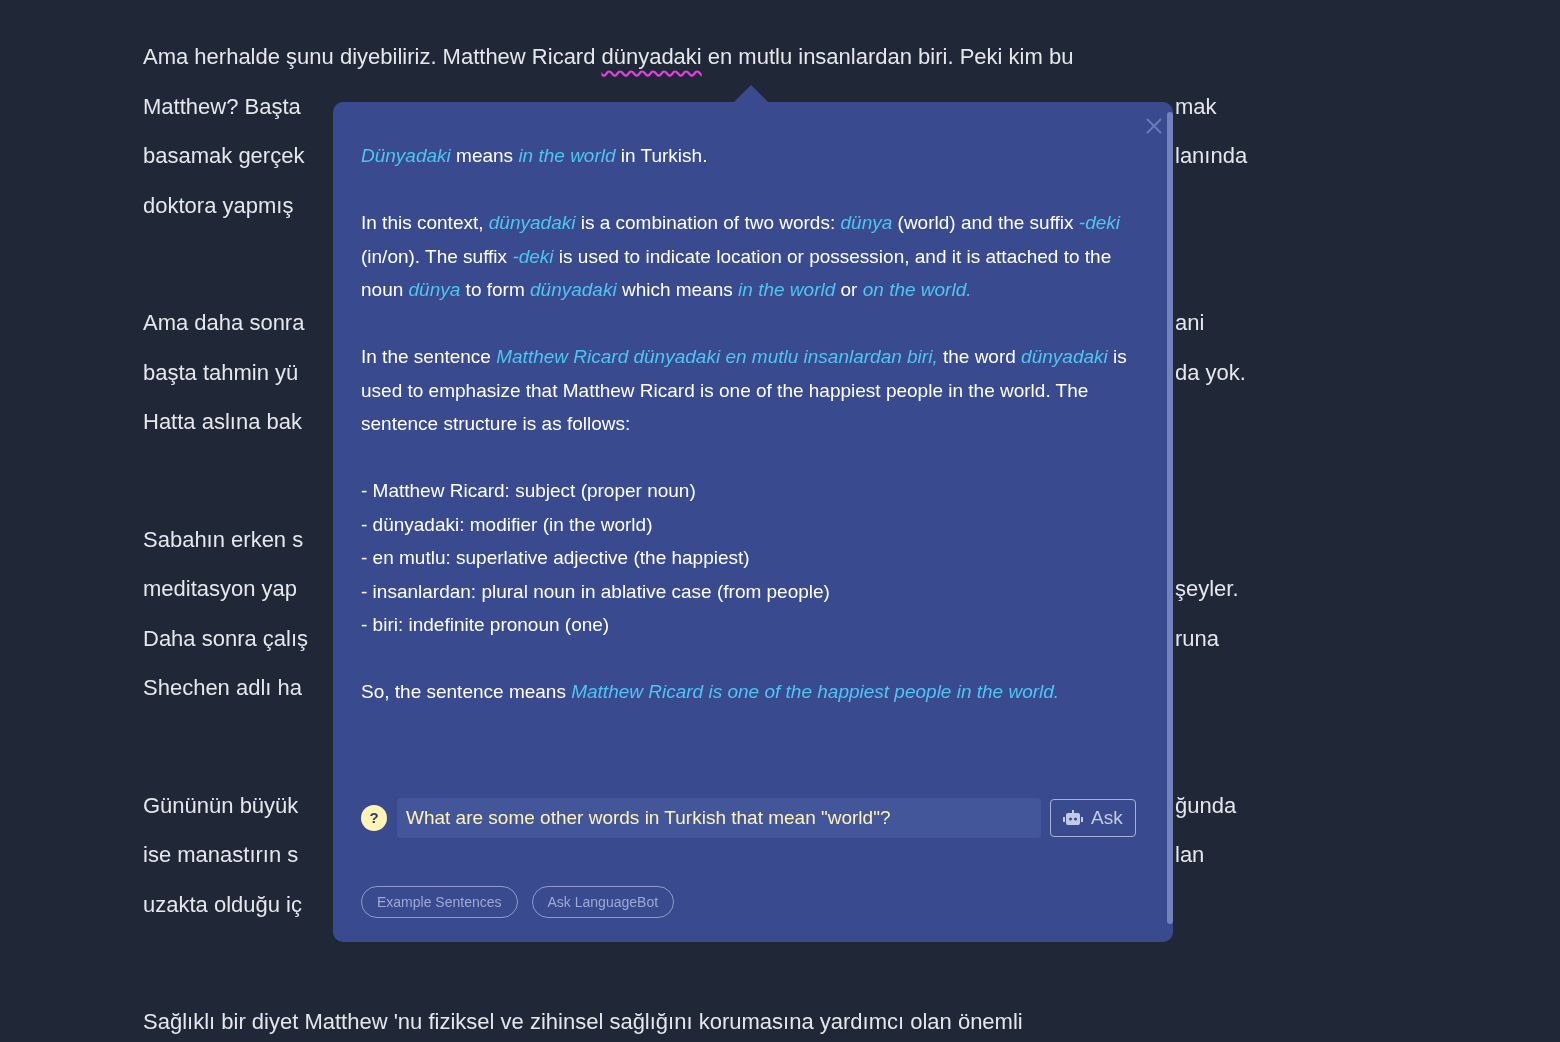  Describe the element at coordinates (221, 855) in the screenshot. I see `paragraph-text: ise manastırın s` at that location.